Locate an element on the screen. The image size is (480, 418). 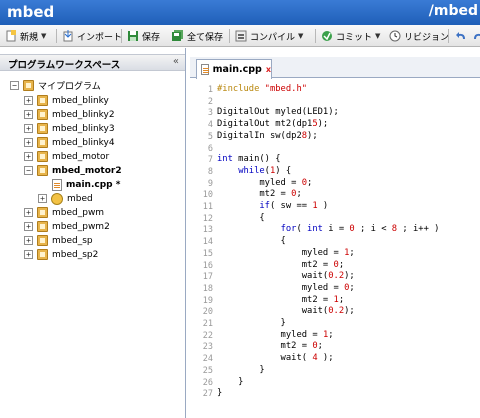
code-line: DigitalOut mt2(dp15); is located at coordinates (272, 124).